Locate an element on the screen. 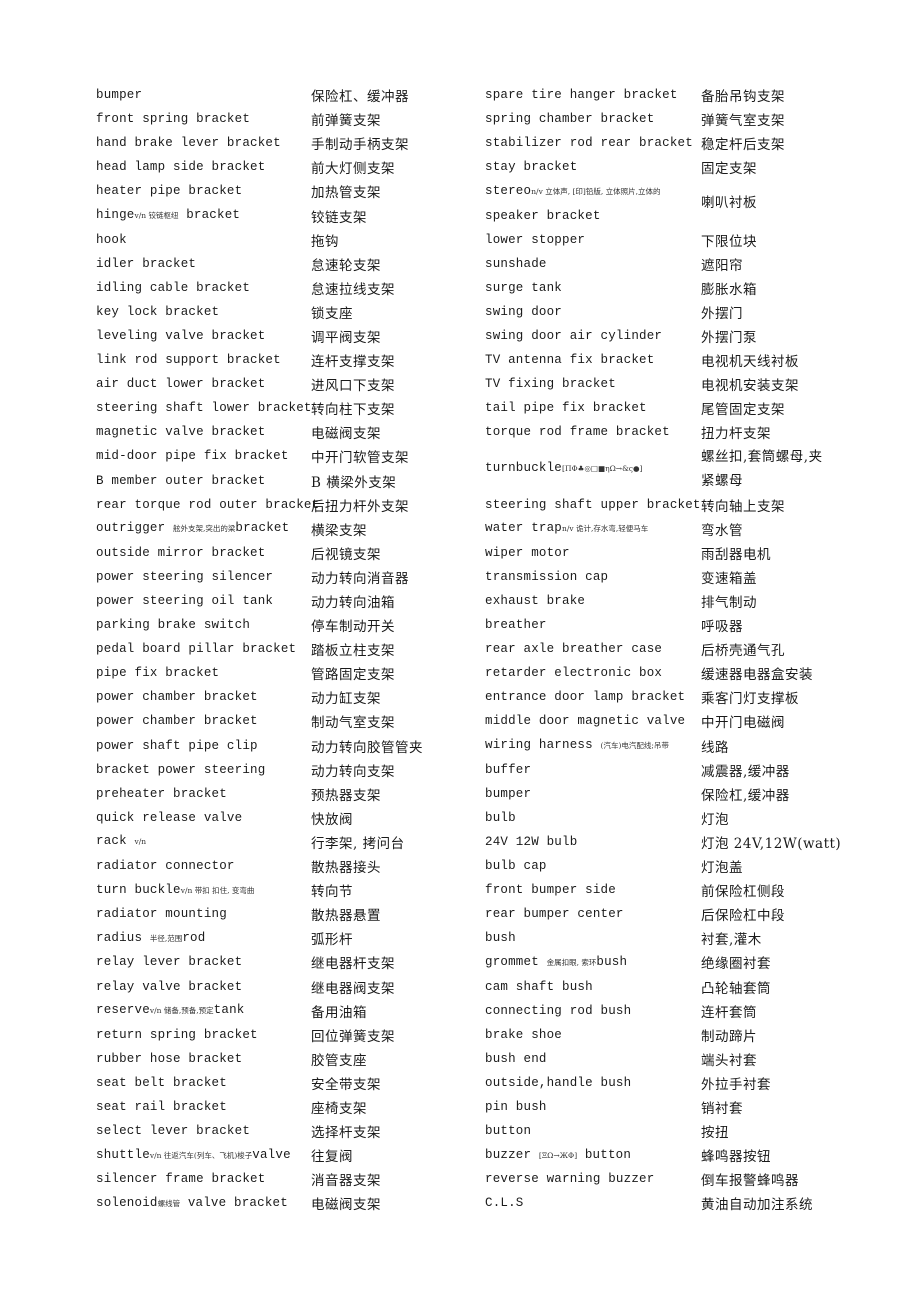 Image resolution: width=920 pixels, height=1302 pixels. chinese-translation: 线路 is located at coordinates (715, 747).